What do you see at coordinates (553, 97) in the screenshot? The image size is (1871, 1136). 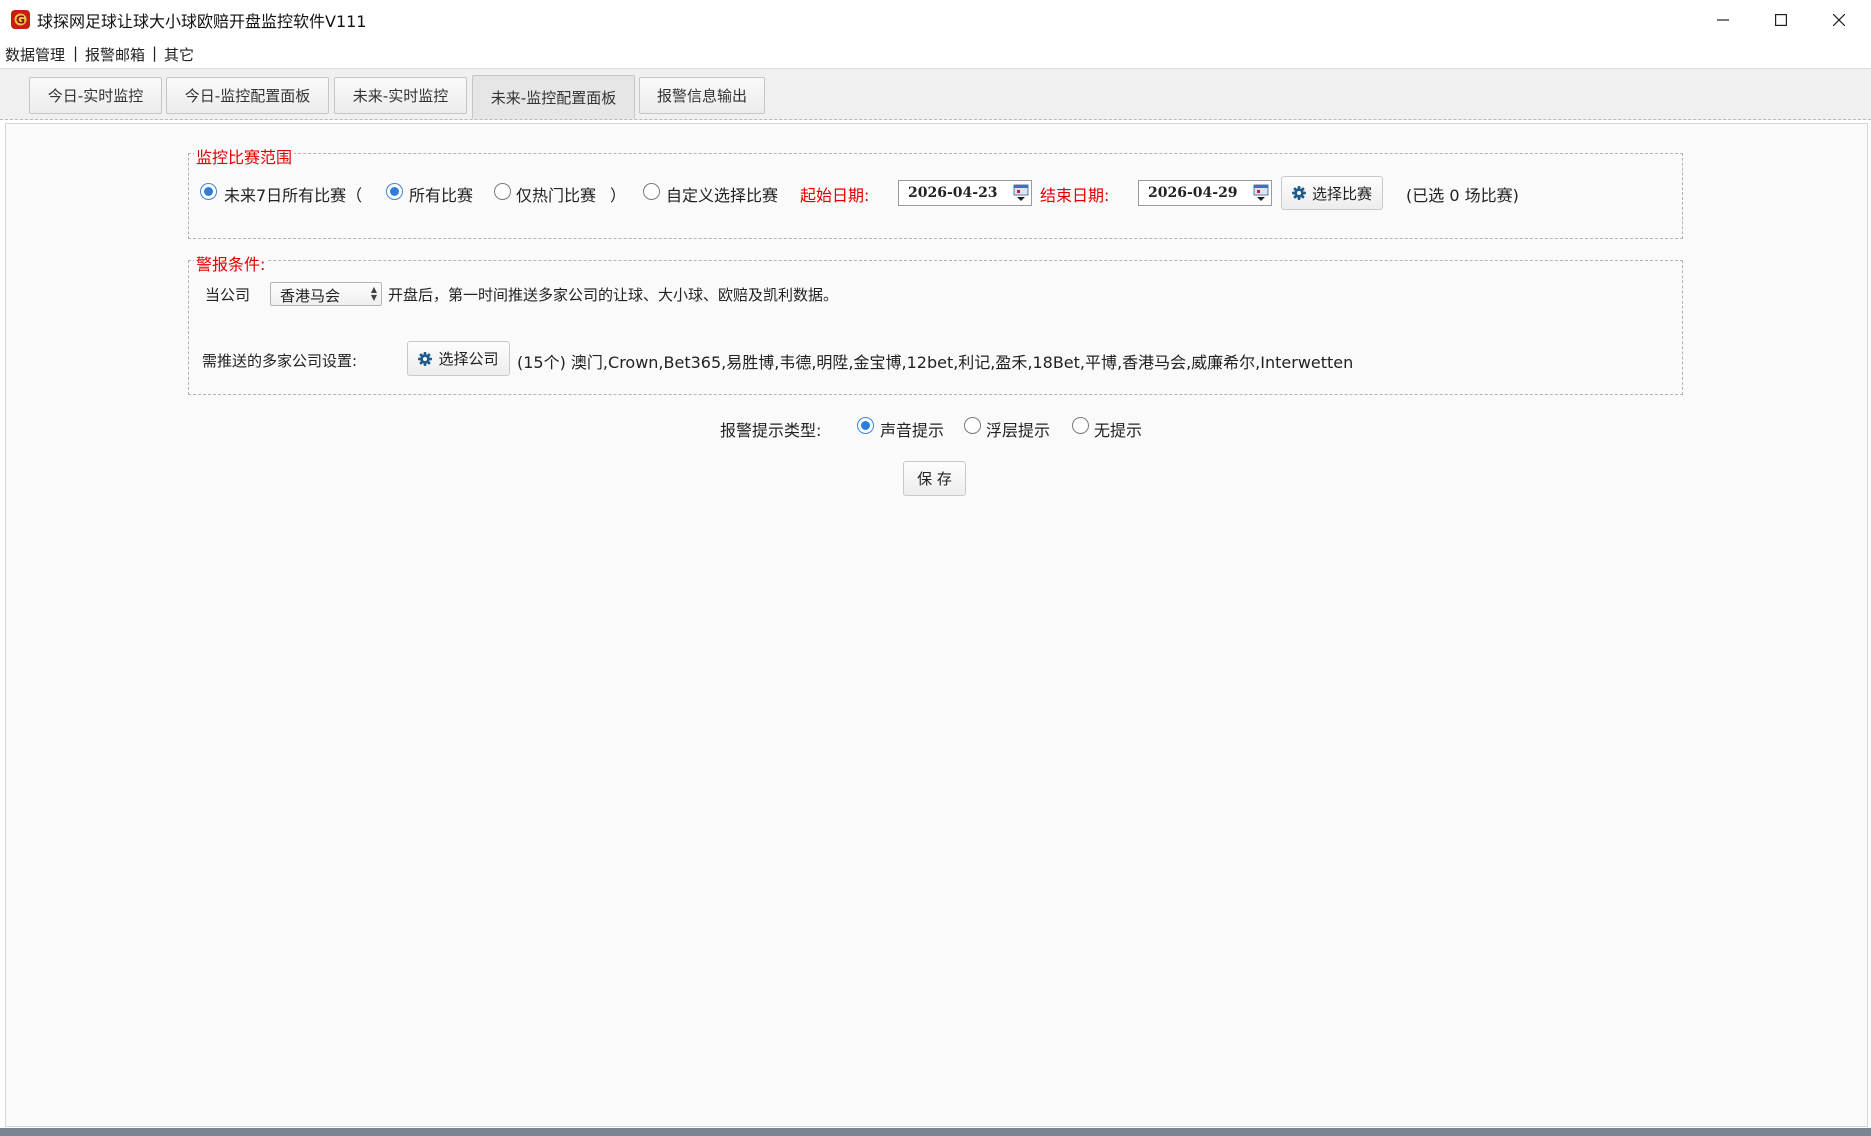 I see `tab-future-config: 未来-监控配置面板` at bounding box center [553, 97].